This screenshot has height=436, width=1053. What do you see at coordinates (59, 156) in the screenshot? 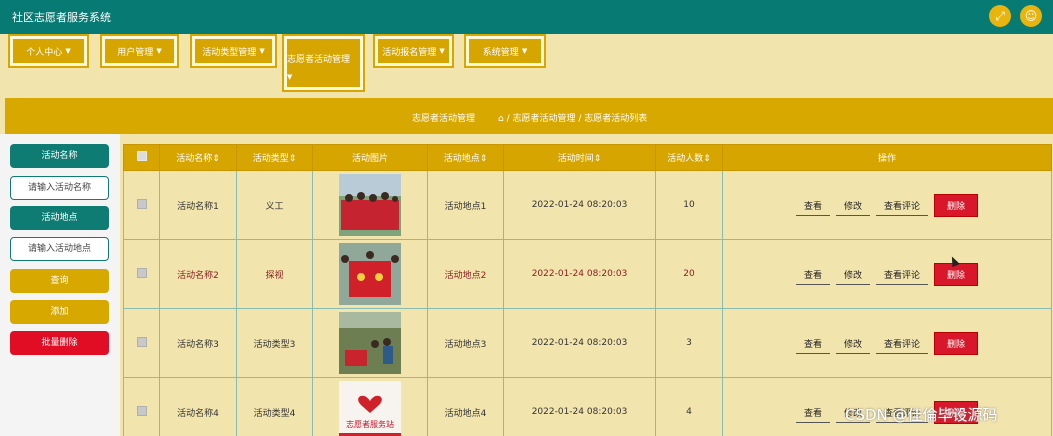
I see `activity-name-label: 活动名称` at bounding box center [59, 156].